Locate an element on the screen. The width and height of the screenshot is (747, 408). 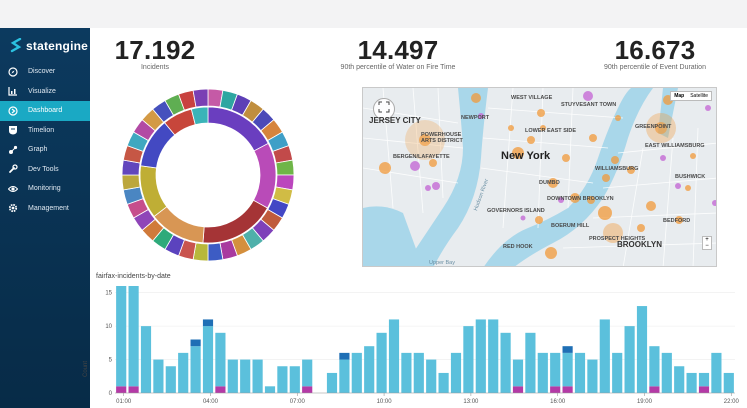
logo: statengine is located at coordinates (49, 45).